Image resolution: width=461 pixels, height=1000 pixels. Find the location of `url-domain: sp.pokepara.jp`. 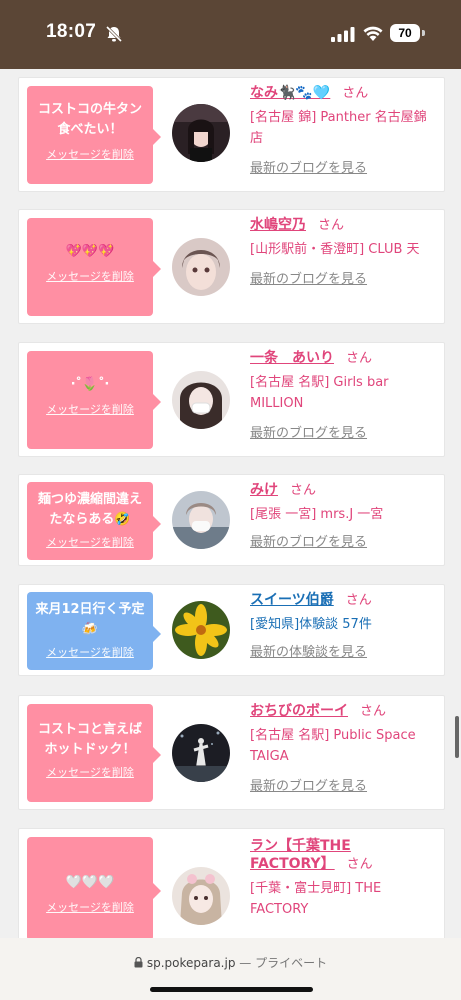

url-domain: sp.pokepara.jp is located at coordinates (191, 963).